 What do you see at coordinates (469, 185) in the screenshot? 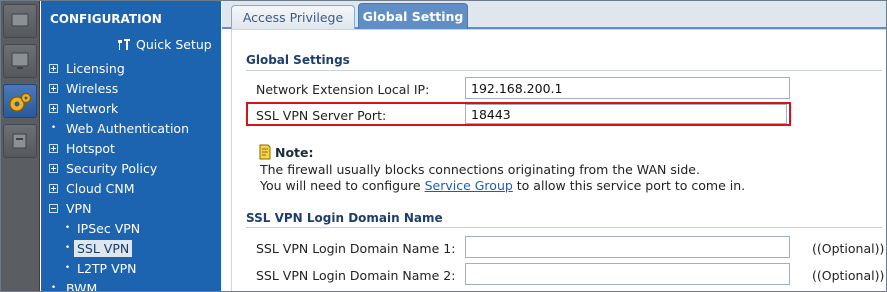
I see `service-group-link: Service Group` at bounding box center [469, 185].